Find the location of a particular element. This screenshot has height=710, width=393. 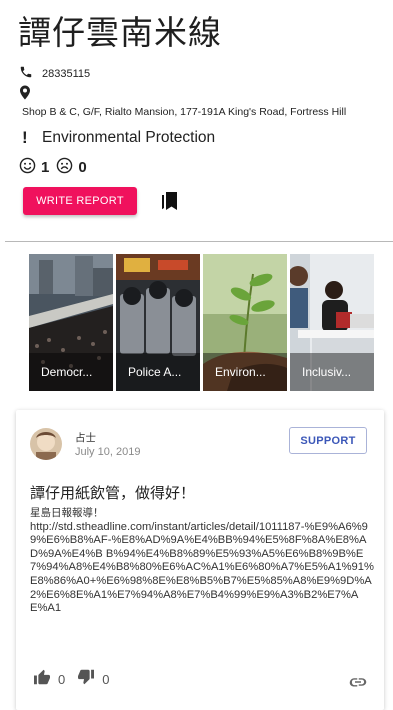

downvote-count: 0 is located at coordinates (106, 679).